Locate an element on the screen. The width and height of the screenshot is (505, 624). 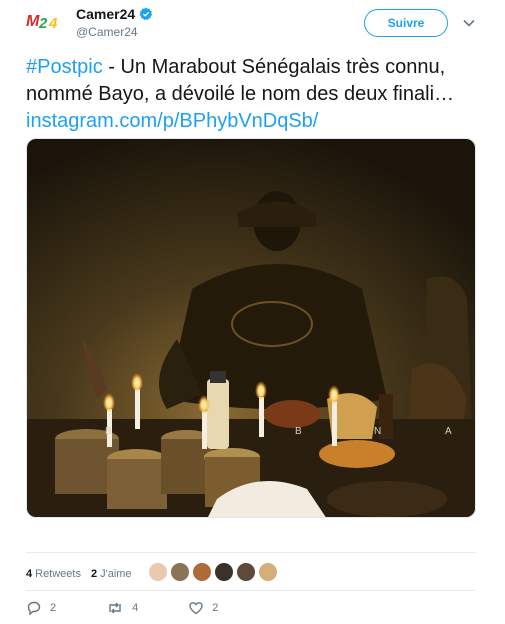
svg-text: 2 is located at coordinates (43, 23).